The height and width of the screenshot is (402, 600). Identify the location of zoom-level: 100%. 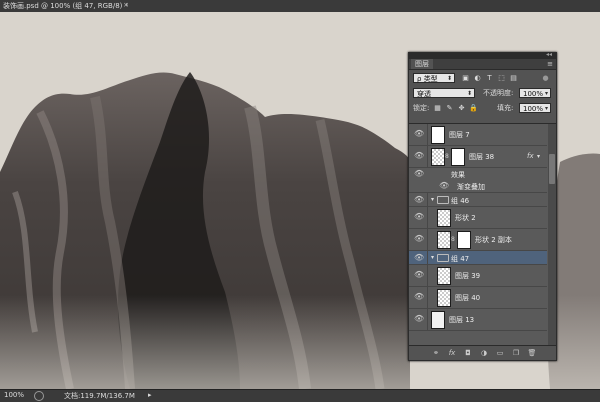
(14, 395).